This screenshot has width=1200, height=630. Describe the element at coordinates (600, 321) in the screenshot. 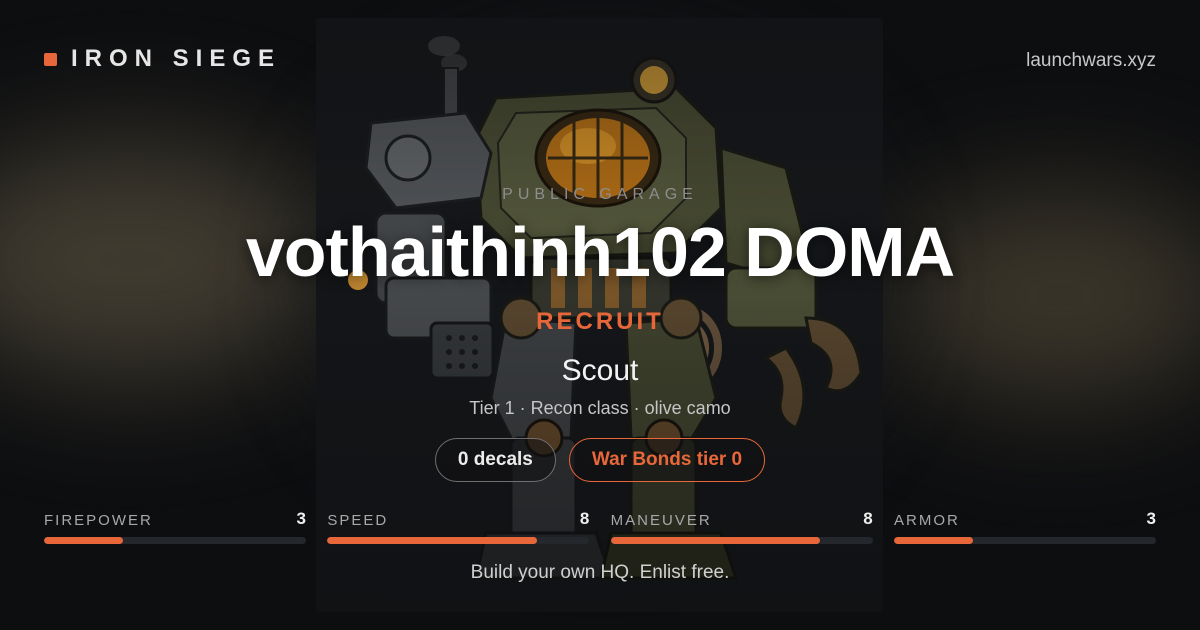

I see `rank-label: RECRUIT` at that location.